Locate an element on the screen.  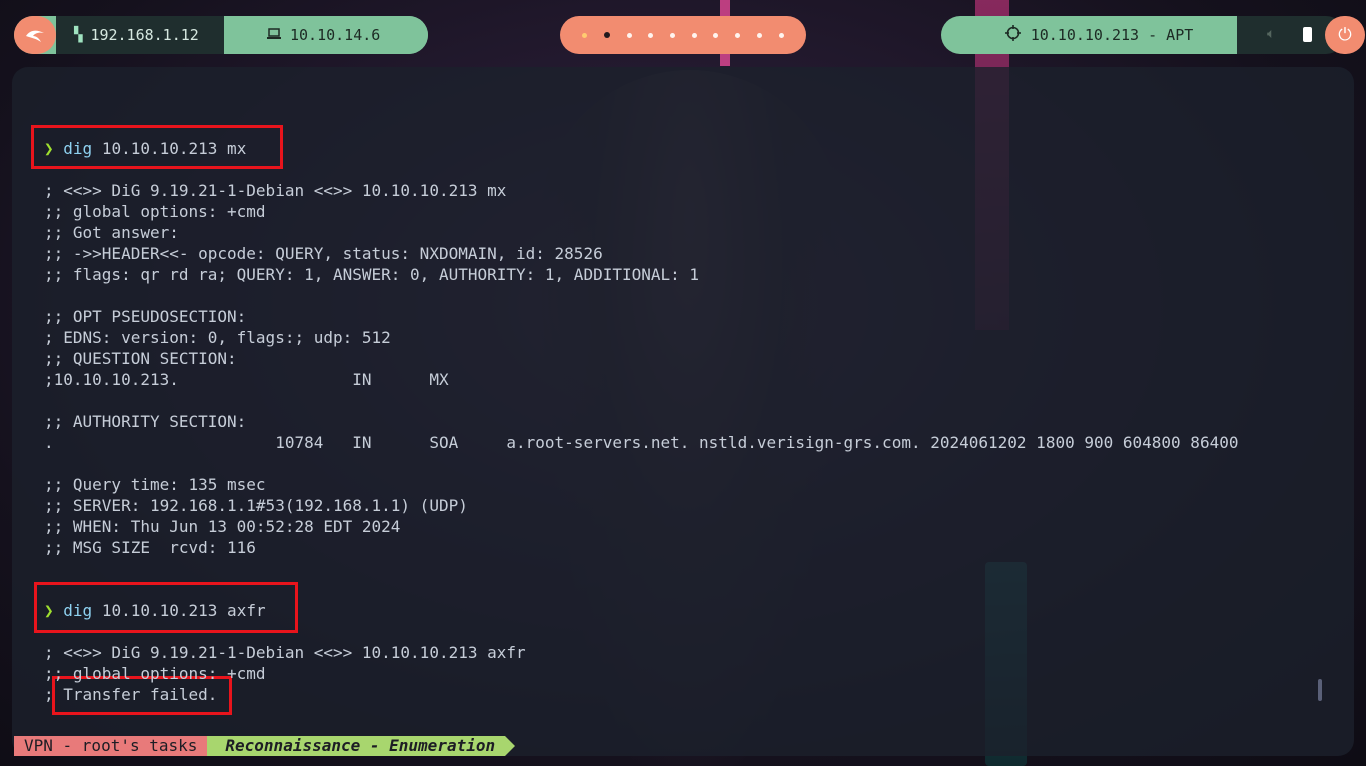
scrollbar-thumb is located at coordinates (1320, 690).